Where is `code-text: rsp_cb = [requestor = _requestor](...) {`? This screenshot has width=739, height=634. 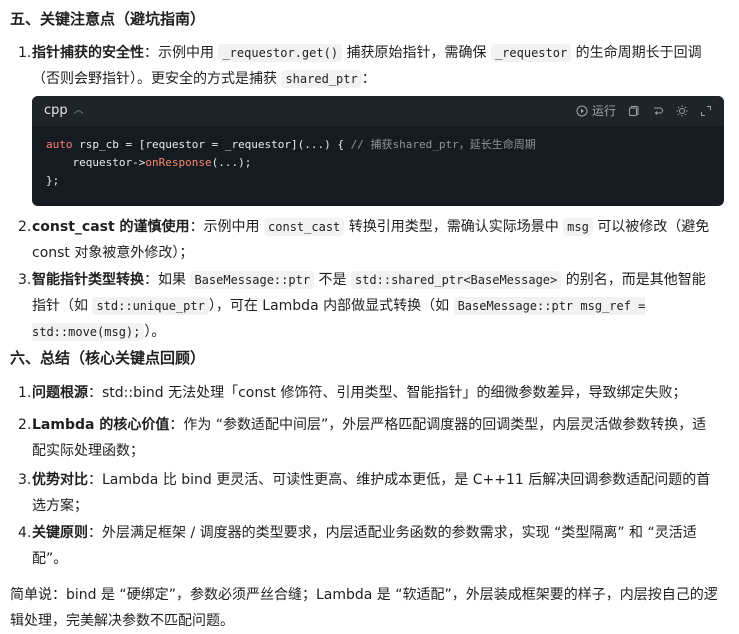 code-text: rsp_cb = [requestor = _requestor](...) { is located at coordinates (211, 144).